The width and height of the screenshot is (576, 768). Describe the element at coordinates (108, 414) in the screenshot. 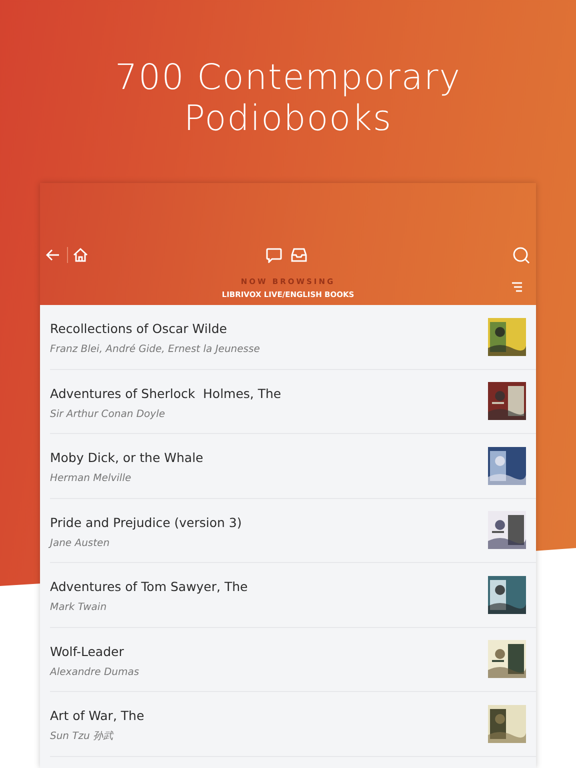

I see `book-author: Sir Arthur Conan Doyle` at that location.